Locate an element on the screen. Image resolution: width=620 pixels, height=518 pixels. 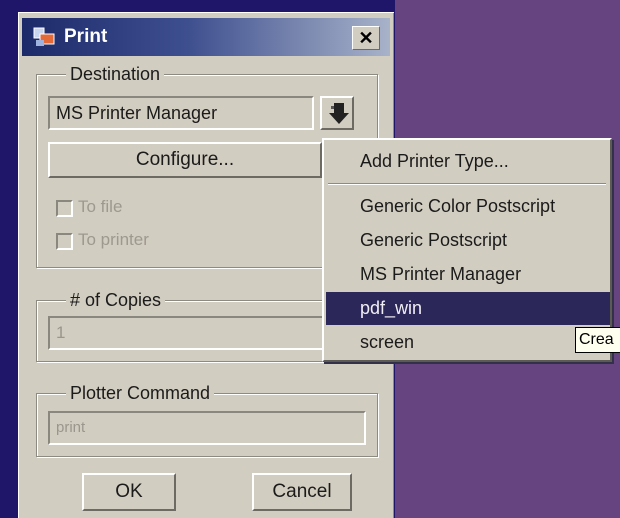
menu-item-ms-printer-manager: MS Printer Manager is located at coordinates (468, 274).